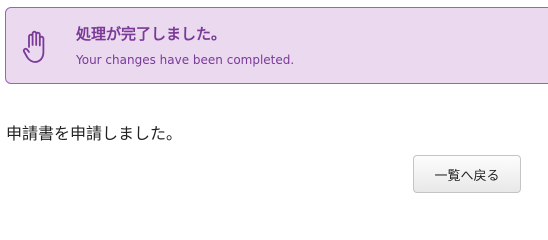 Image resolution: width=548 pixels, height=240 pixels. Describe the element at coordinates (33, 46) in the screenshot. I see `hand-stop-icon` at that location.